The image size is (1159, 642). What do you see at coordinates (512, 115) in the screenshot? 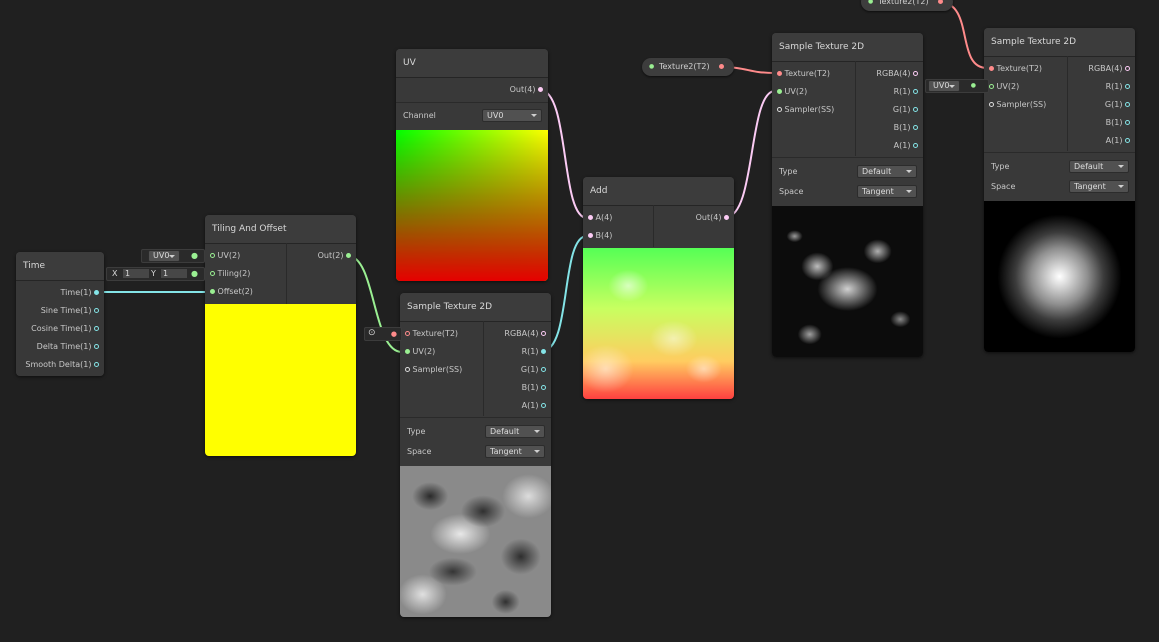
I see `channel-dropdown: UV0` at bounding box center [512, 115].